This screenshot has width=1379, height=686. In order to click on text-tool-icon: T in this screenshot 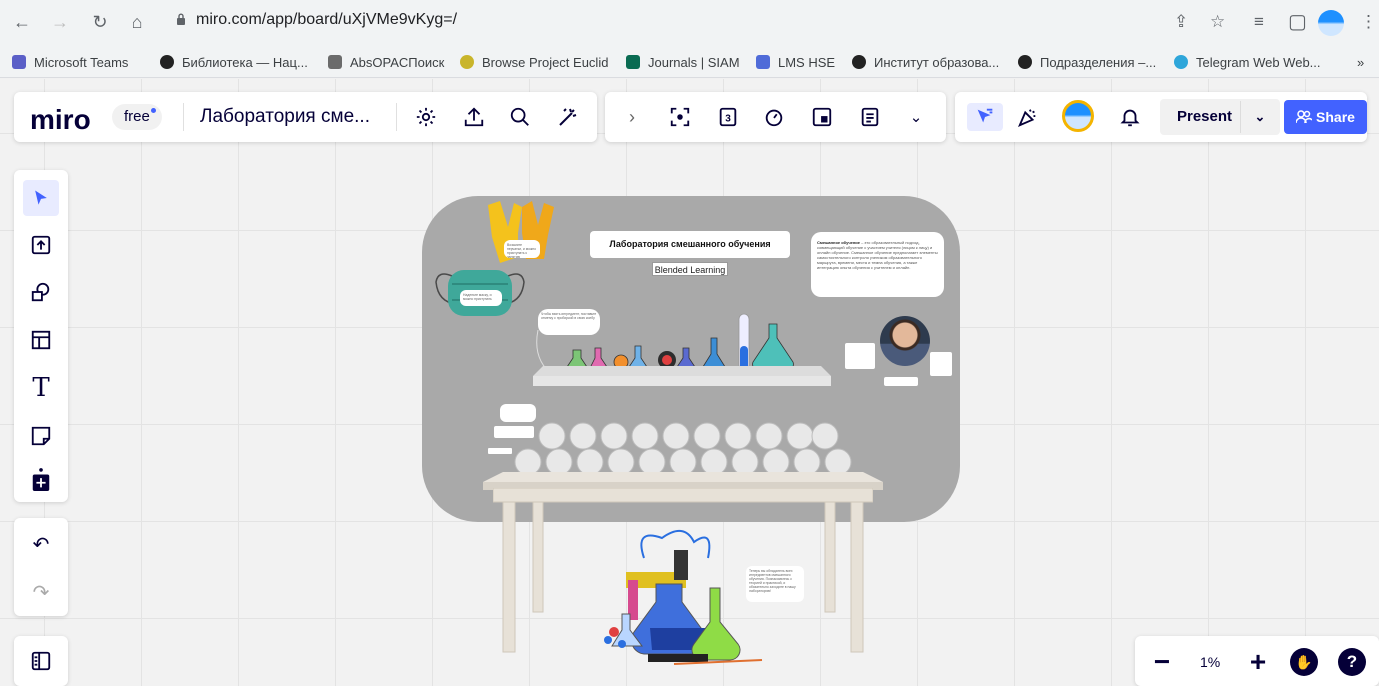, I will do `click(41, 388)`.